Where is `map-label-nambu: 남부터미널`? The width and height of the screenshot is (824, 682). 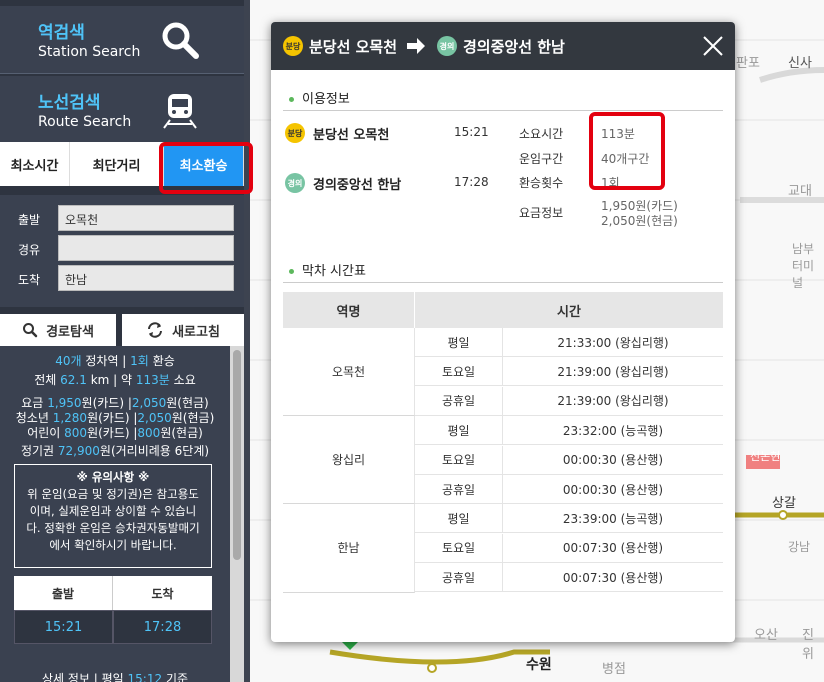 map-label-nambu: 남부터미널 is located at coordinates (808, 265).